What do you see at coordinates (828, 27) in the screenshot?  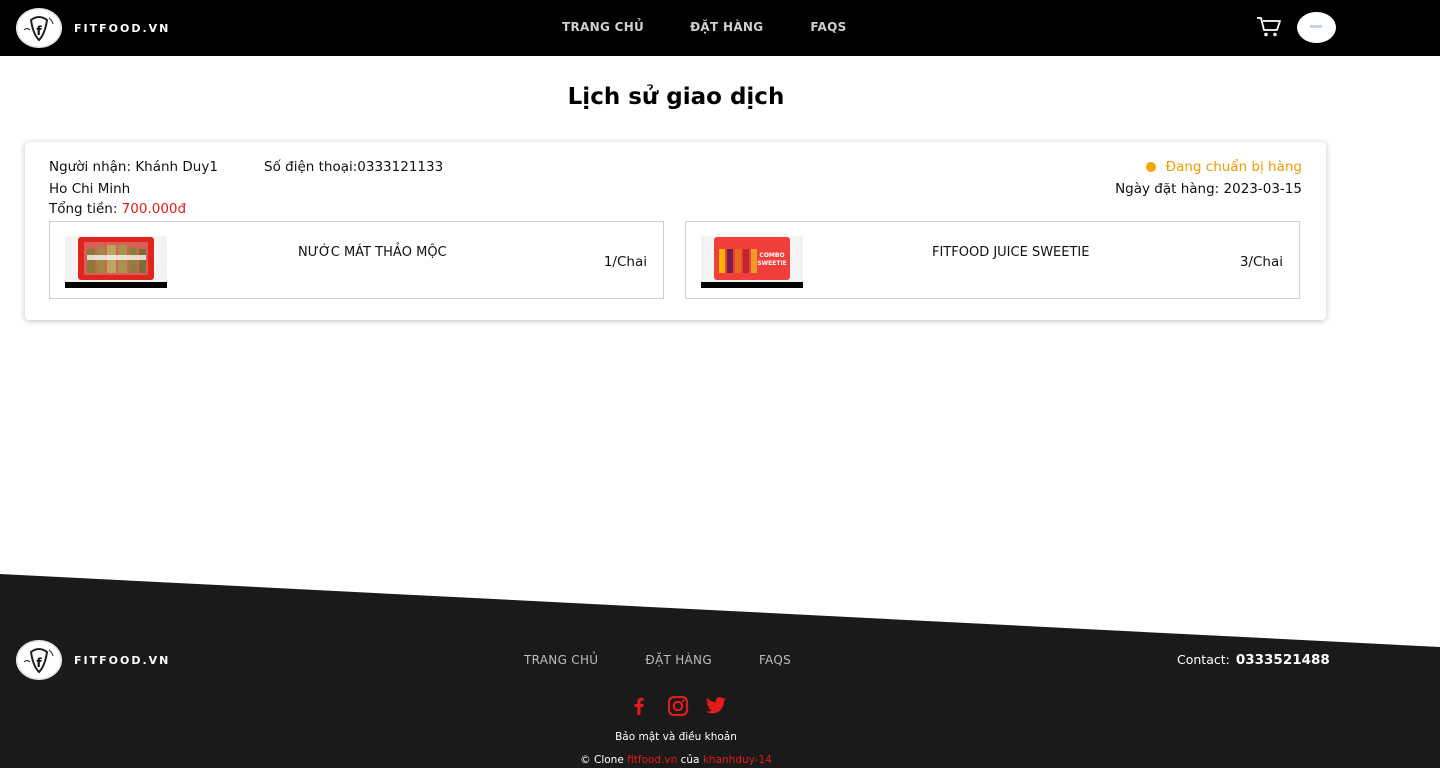 I see `nav-faqs: FAQS` at bounding box center [828, 27].